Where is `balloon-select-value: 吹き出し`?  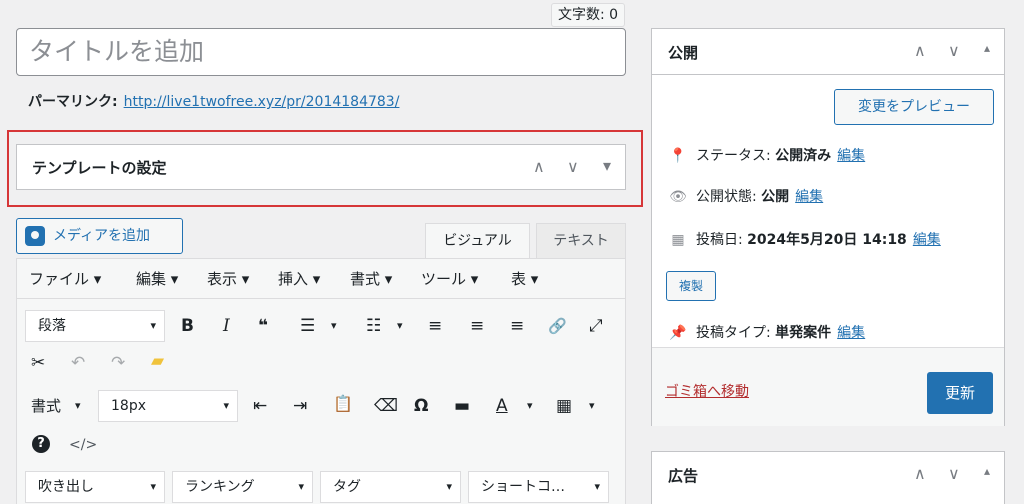 balloon-select-value: 吹き出し is located at coordinates (66, 487).